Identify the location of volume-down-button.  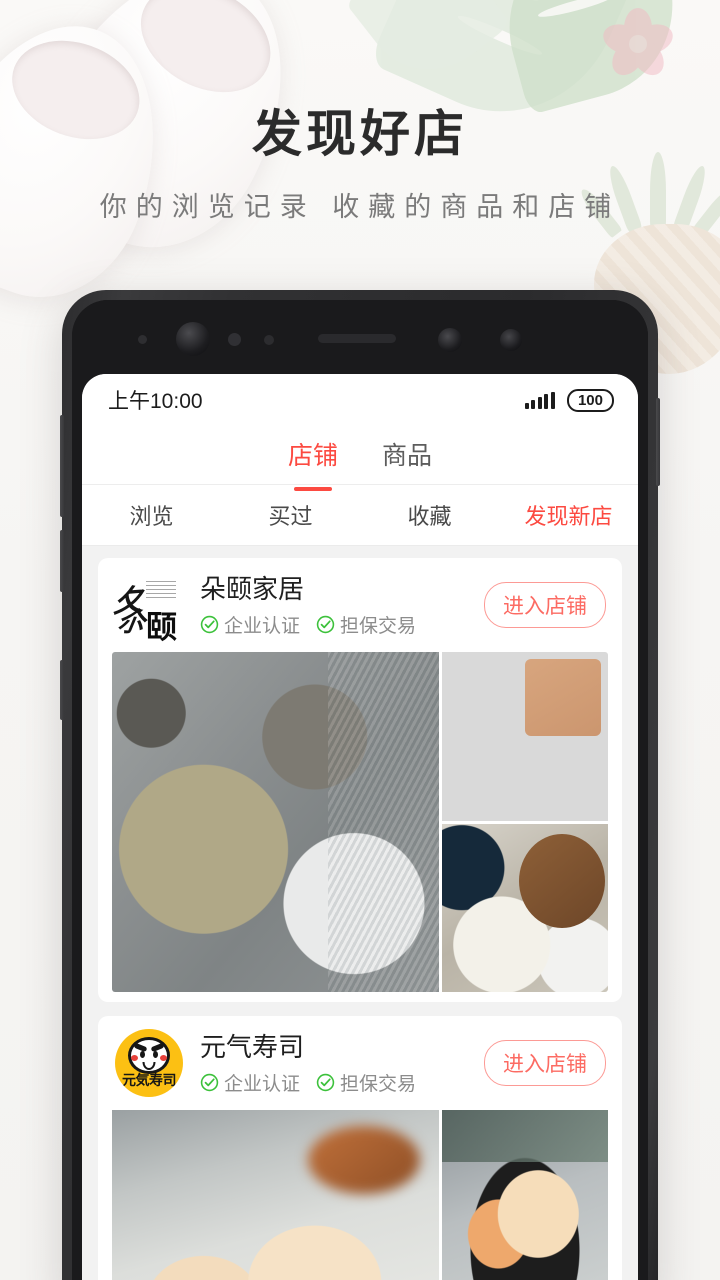
(62, 561).